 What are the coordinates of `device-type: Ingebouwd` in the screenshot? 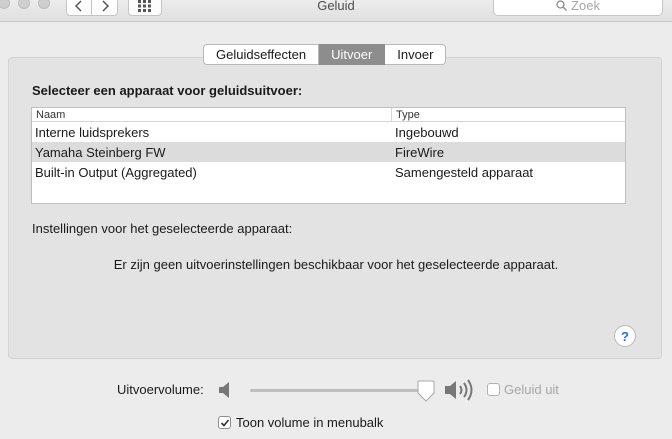 It's located at (427, 132).